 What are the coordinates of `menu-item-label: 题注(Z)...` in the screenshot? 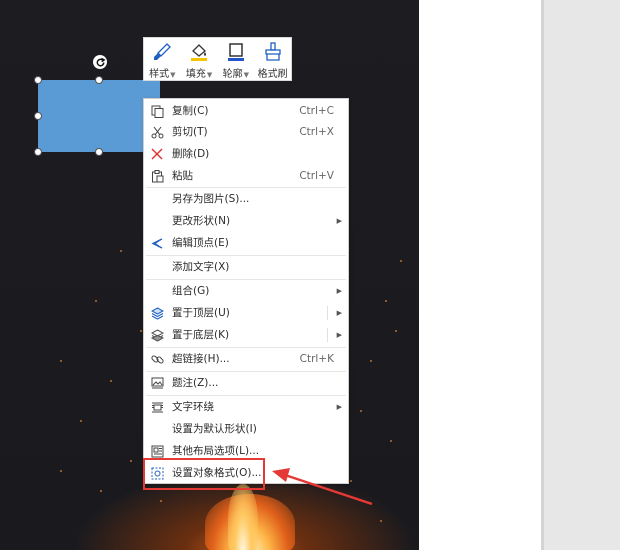 It's located at (195, 383).